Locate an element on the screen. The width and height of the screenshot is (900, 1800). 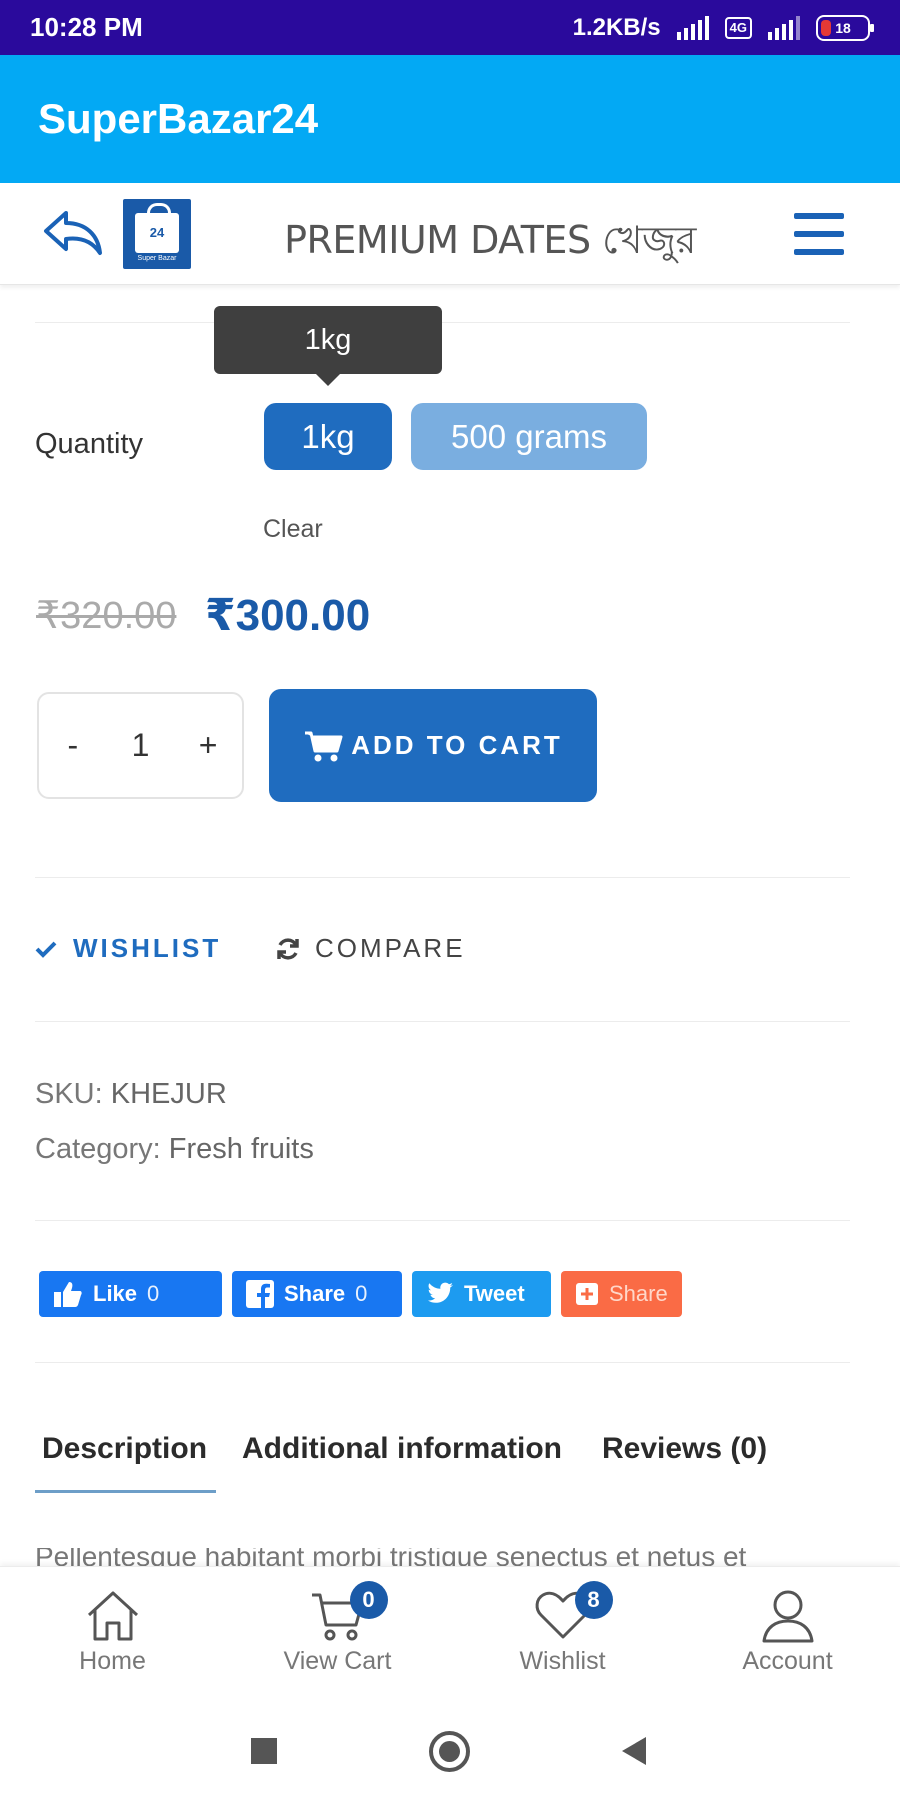
tweet-button: Tweet is located at coordinates (481, 1294).